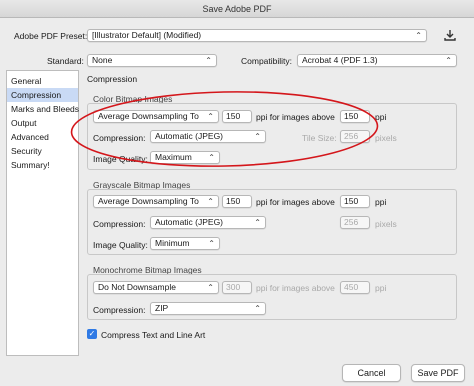  What do you see at coordinates (120, 245) in the screenshot?
I see `grayscale-quality-label: Image Quality:` at bounding box center [120, 245].